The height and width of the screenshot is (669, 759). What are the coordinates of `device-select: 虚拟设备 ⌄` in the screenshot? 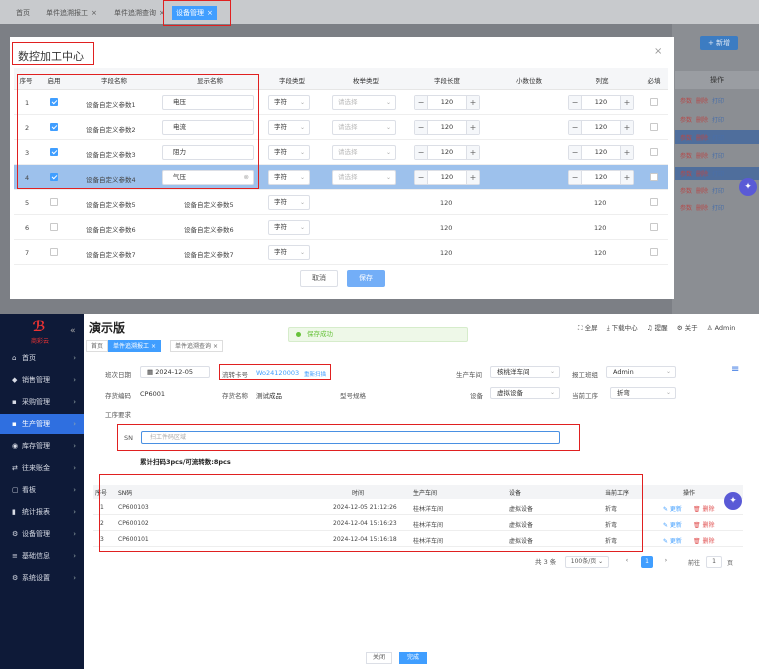 It's located at (525, 393).